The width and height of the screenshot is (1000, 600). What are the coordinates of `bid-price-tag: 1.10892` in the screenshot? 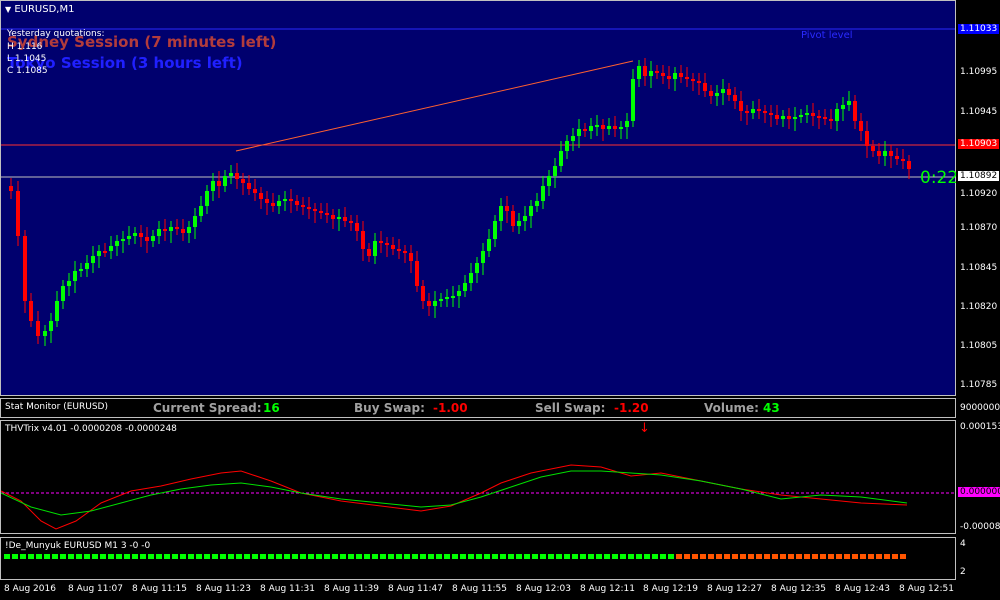 It's located at (979, 176).